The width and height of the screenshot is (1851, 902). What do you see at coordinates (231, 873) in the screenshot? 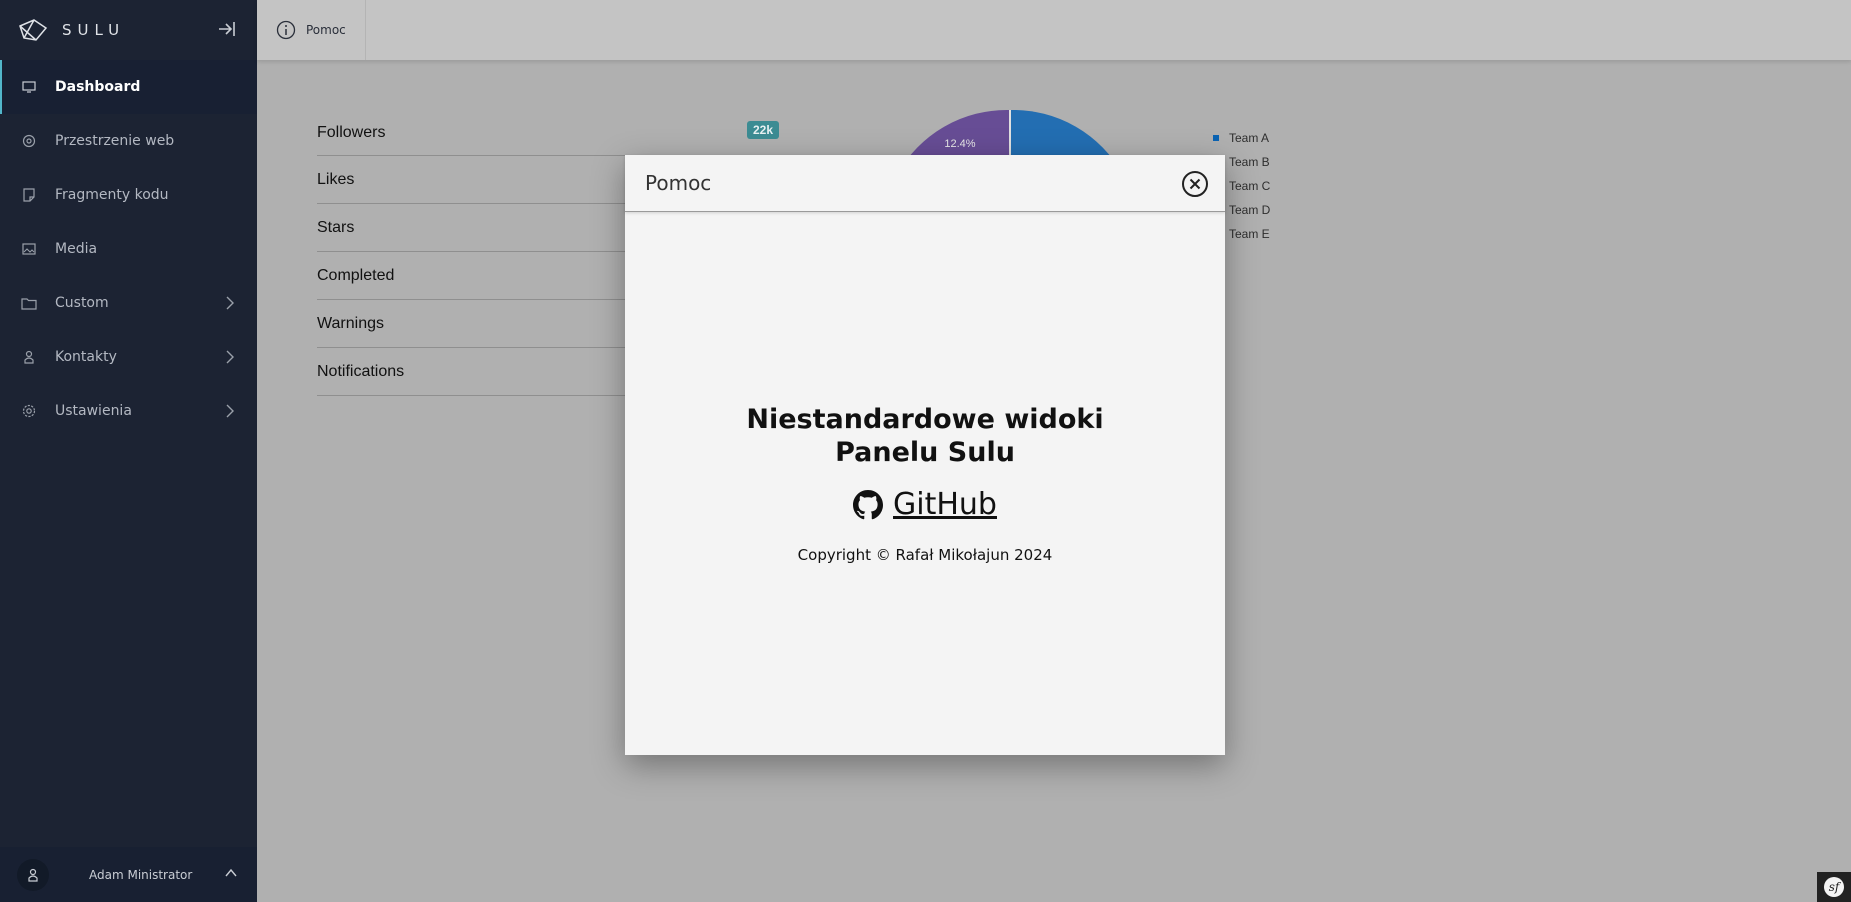
I see `chevron-up-icon` at bounding box center [231, 873].